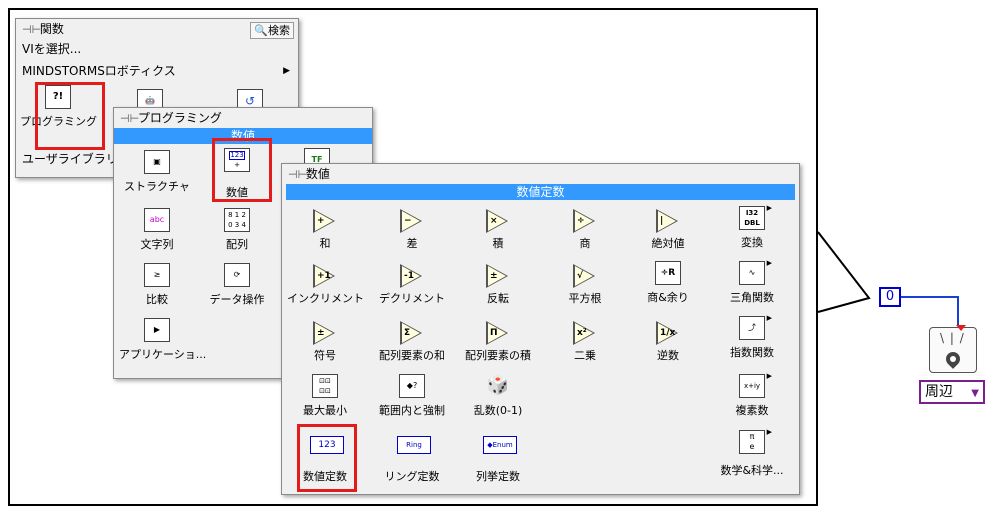 This screenshot has width=1000, height=516. I want to click on tile-negate: ± 反転, so click(498, 285).